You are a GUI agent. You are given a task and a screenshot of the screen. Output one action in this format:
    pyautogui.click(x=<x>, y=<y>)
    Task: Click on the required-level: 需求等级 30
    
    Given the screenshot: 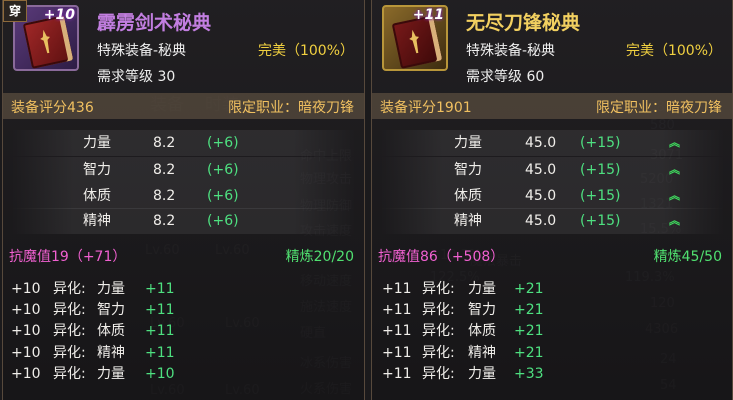 What is the action you would take?
    pyautogui.click(x=136, y=77)
    